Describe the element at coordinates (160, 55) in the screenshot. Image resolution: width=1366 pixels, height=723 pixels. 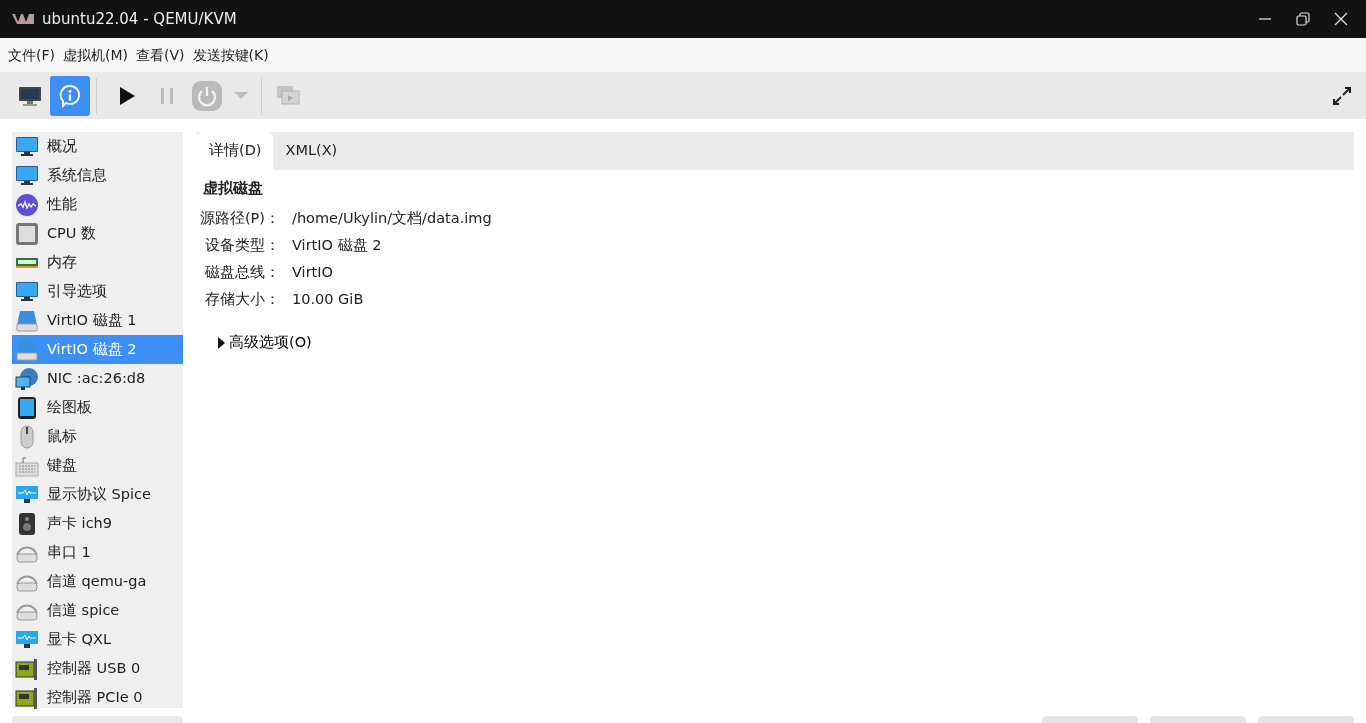
I see `menu-item: 查看(V)` at that location.